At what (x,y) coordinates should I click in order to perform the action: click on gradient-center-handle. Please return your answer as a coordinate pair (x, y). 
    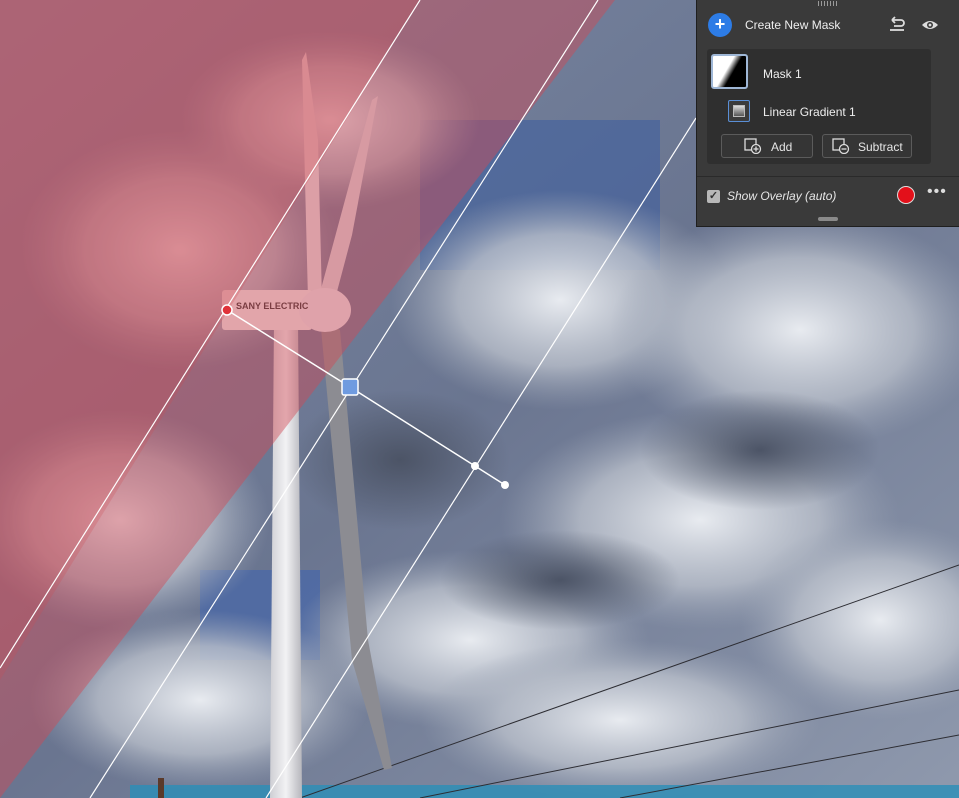
    Looking at the image, I should click on (350, 387).